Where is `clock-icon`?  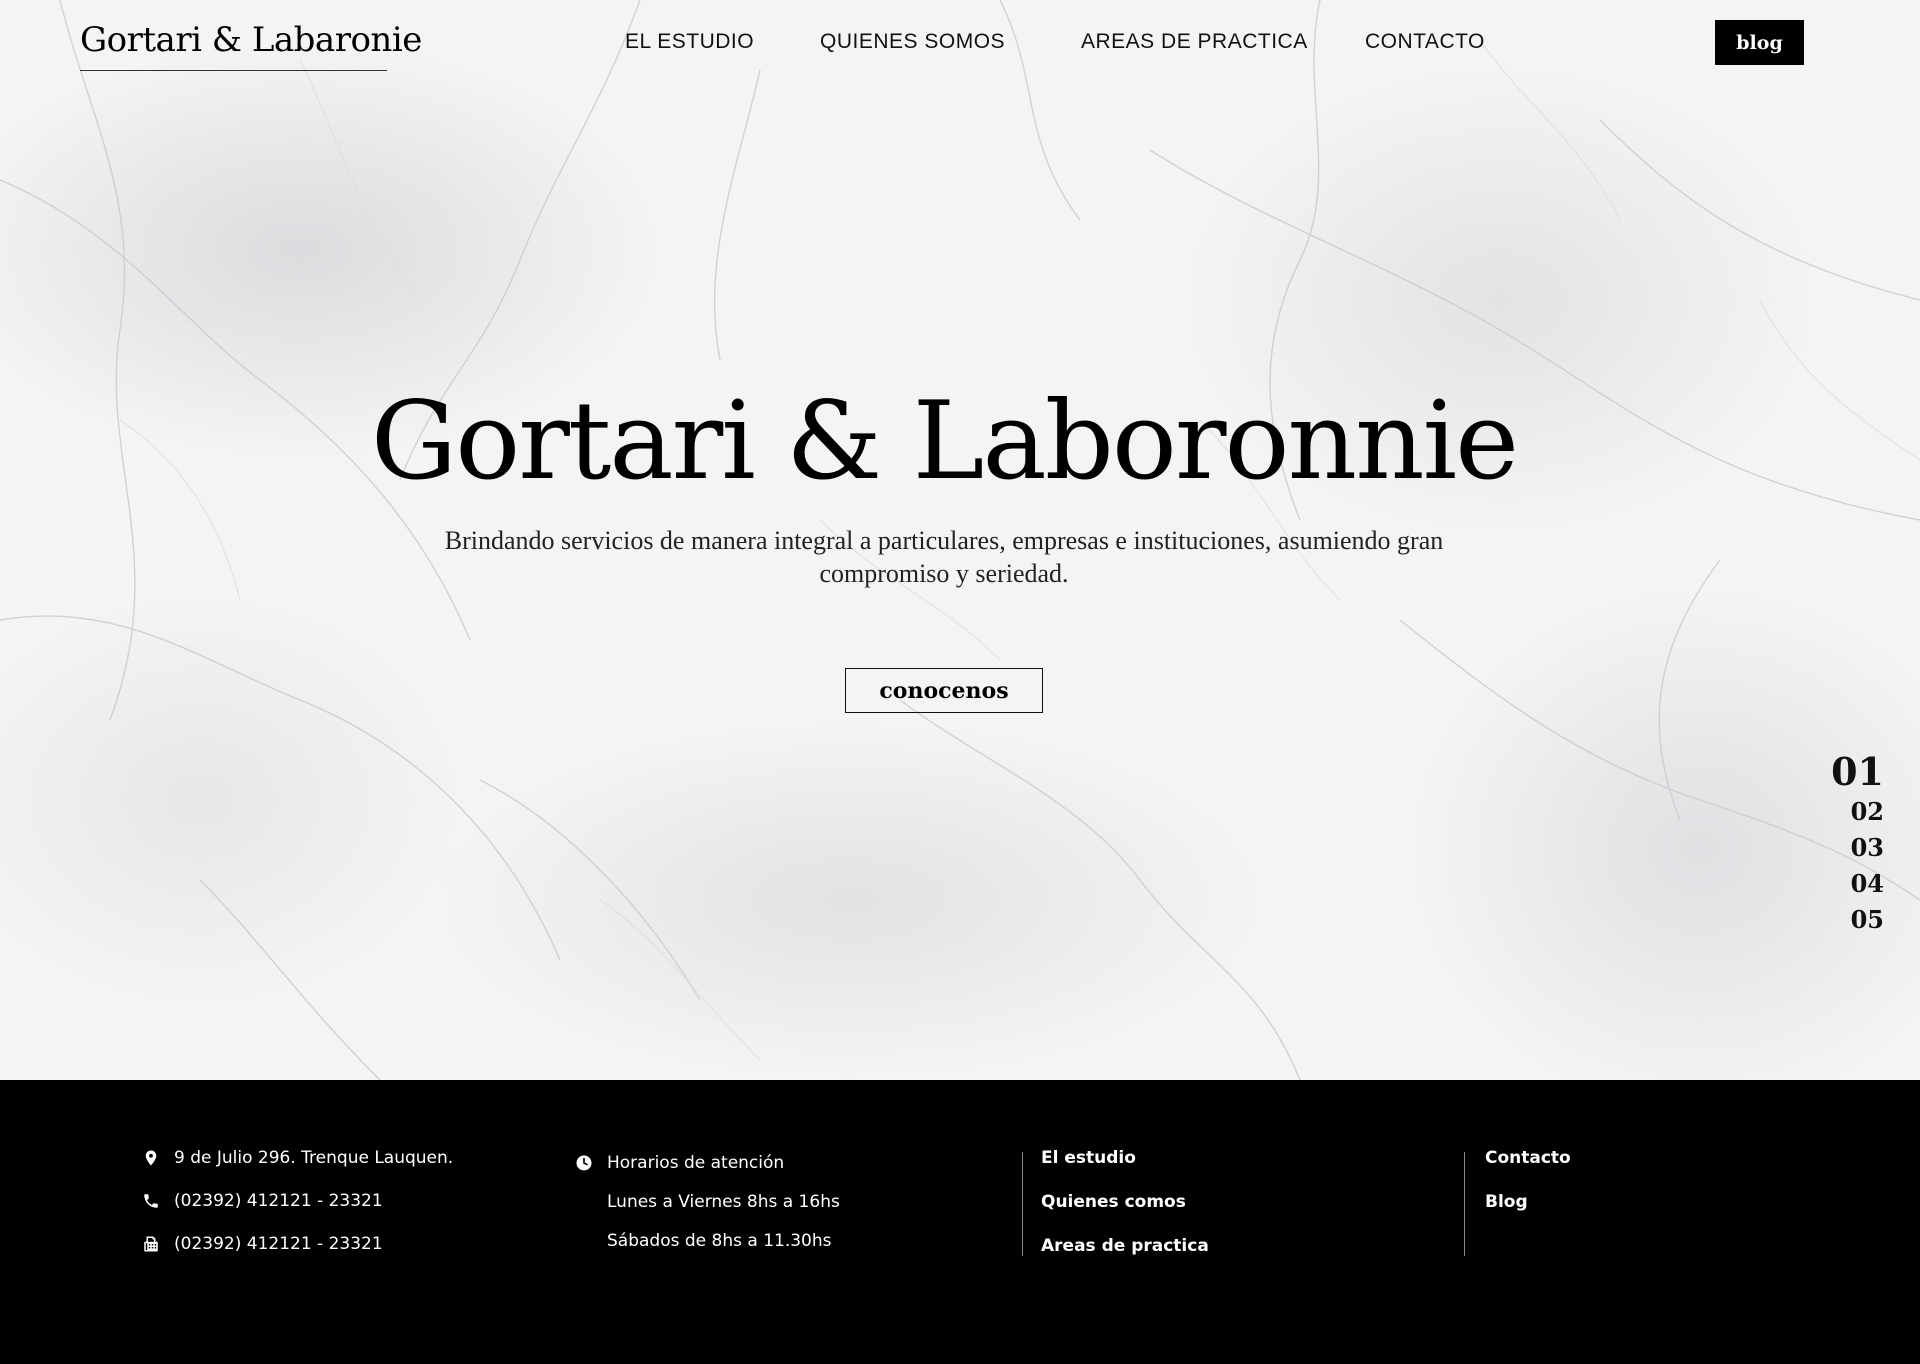 clock-icon is located at coordinates (584, 1163).